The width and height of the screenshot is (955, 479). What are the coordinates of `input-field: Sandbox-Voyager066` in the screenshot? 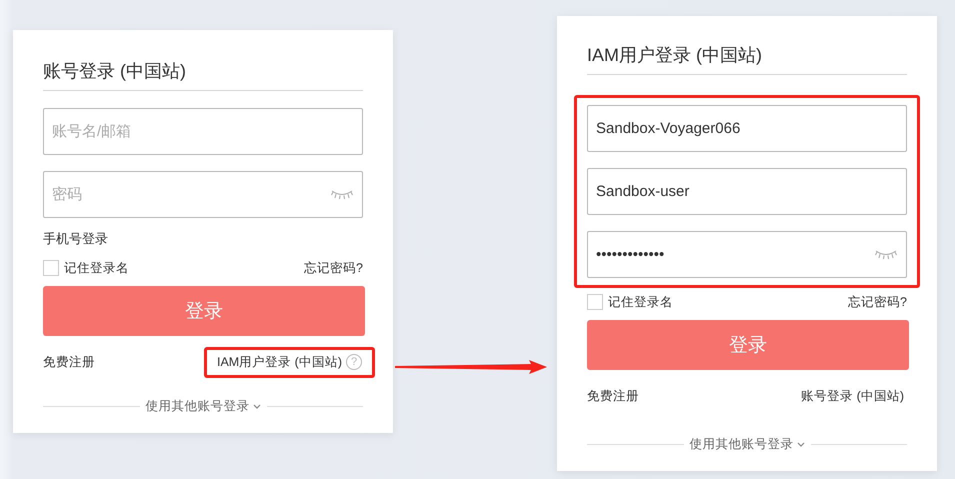 It's located at (747, 128).